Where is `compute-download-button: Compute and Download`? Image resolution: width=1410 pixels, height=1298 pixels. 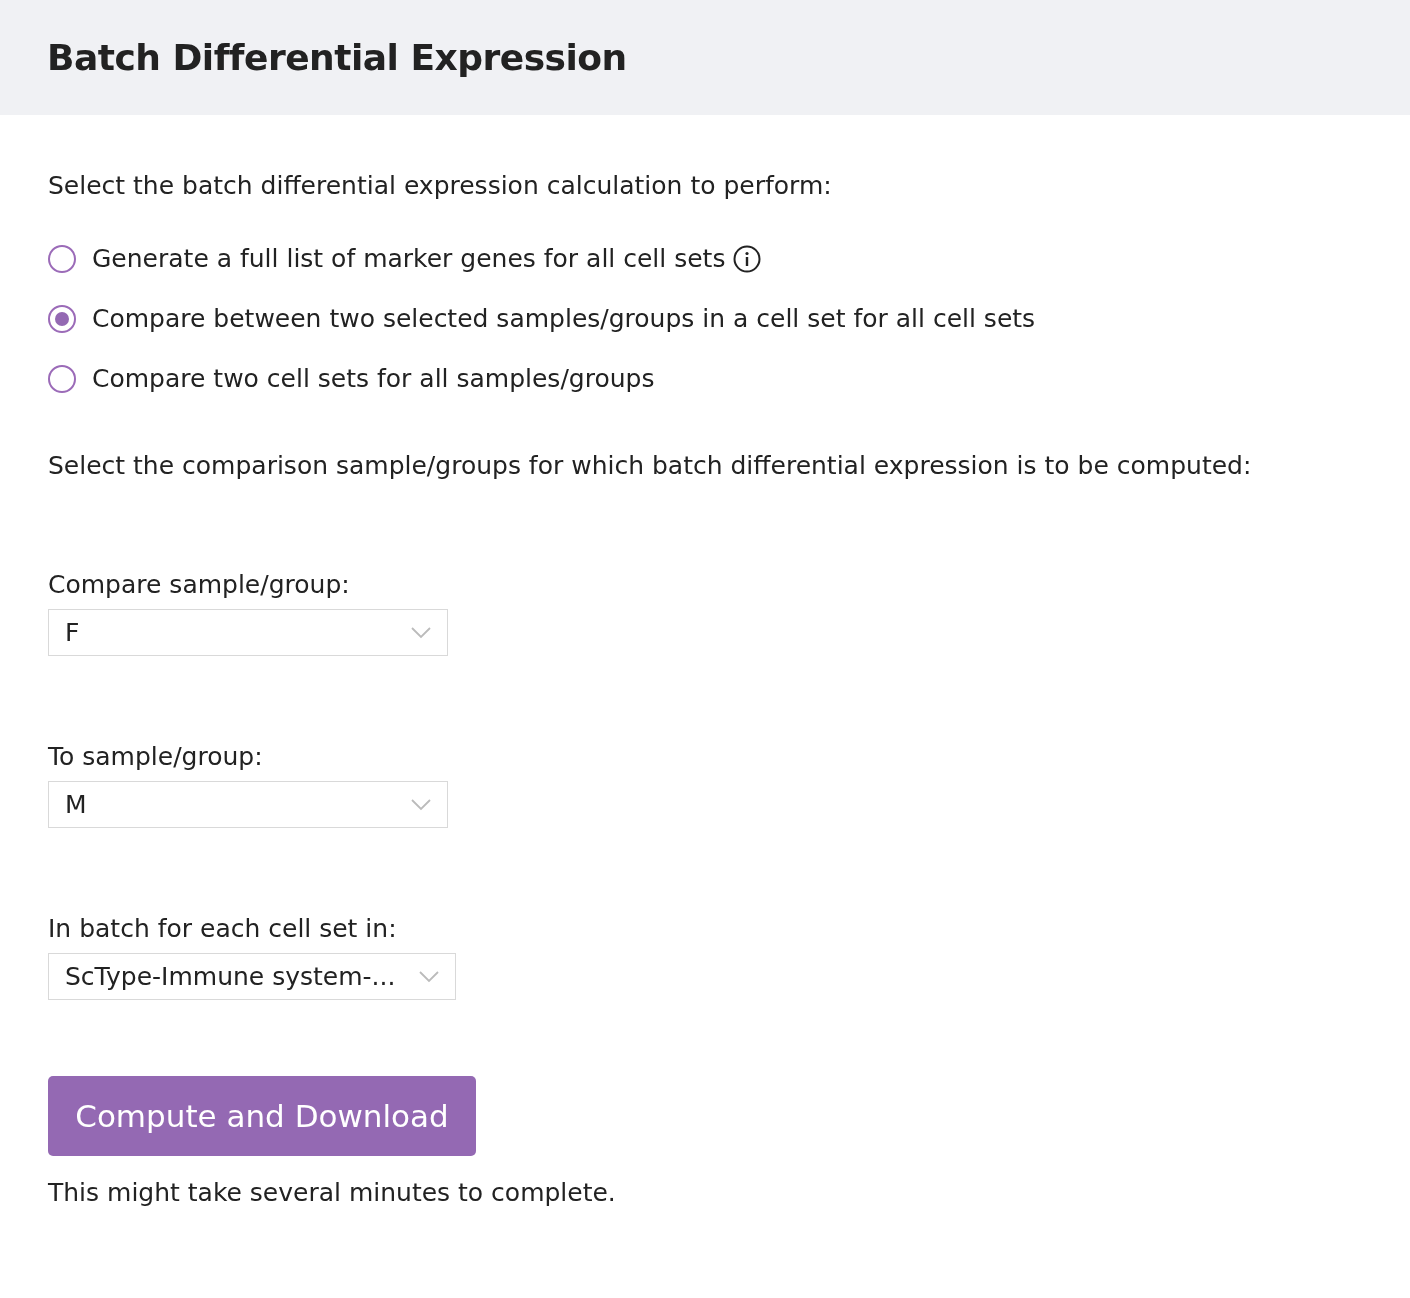
compute-download-button: Compute and Download is located at coordinates (262, 1116).